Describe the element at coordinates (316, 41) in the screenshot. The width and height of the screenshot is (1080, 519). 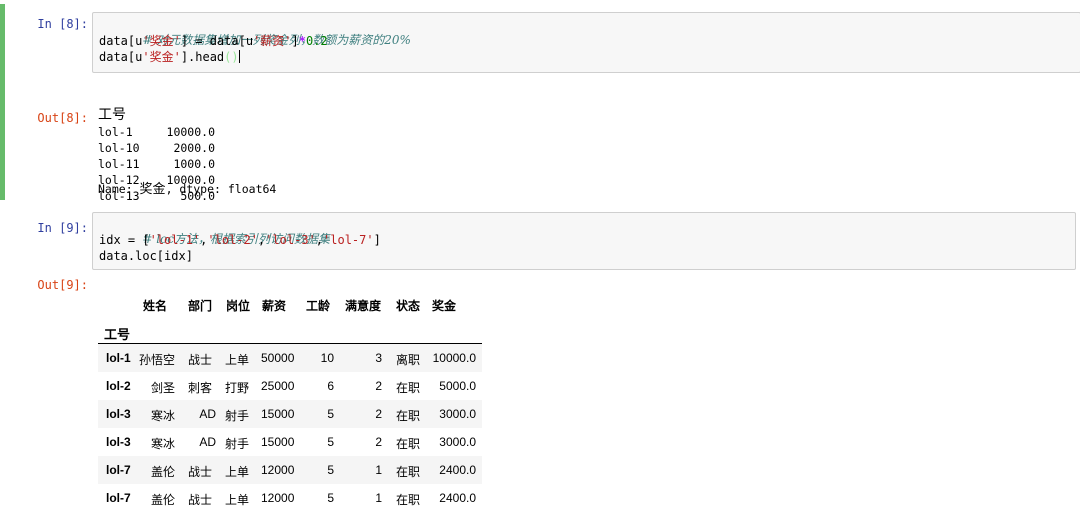
I see `code-number: 0.2` at that location.